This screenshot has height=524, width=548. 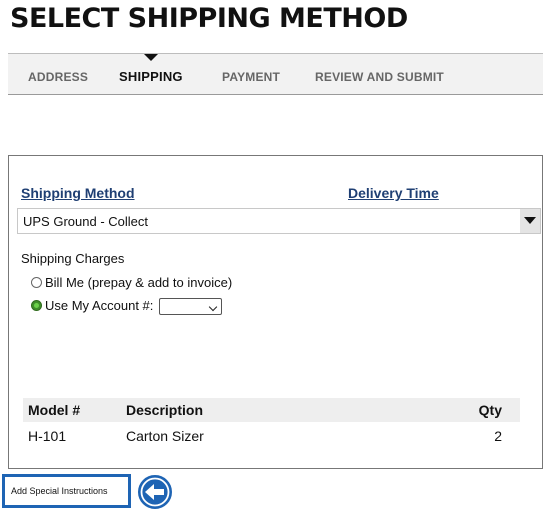 What do you see at coordinates (59, 491) in the screenshot?
I see `add-special-instructions-label: Add Special Instructions` at bounding box center [59, 491].